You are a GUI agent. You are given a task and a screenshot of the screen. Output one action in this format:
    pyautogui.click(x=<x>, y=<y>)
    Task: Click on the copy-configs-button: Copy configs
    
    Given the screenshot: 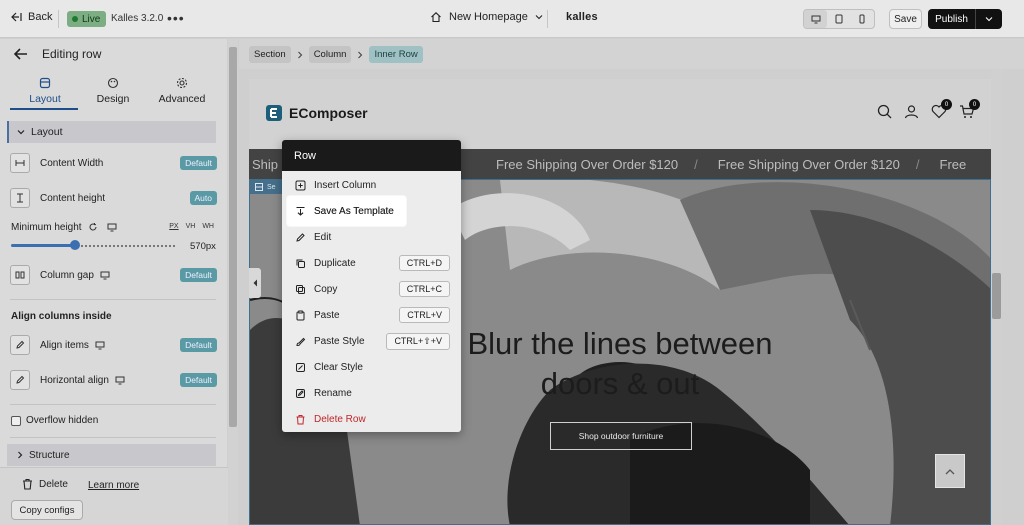 What is the action you would take?
    pyautogui.click(x=47, y=510)
    